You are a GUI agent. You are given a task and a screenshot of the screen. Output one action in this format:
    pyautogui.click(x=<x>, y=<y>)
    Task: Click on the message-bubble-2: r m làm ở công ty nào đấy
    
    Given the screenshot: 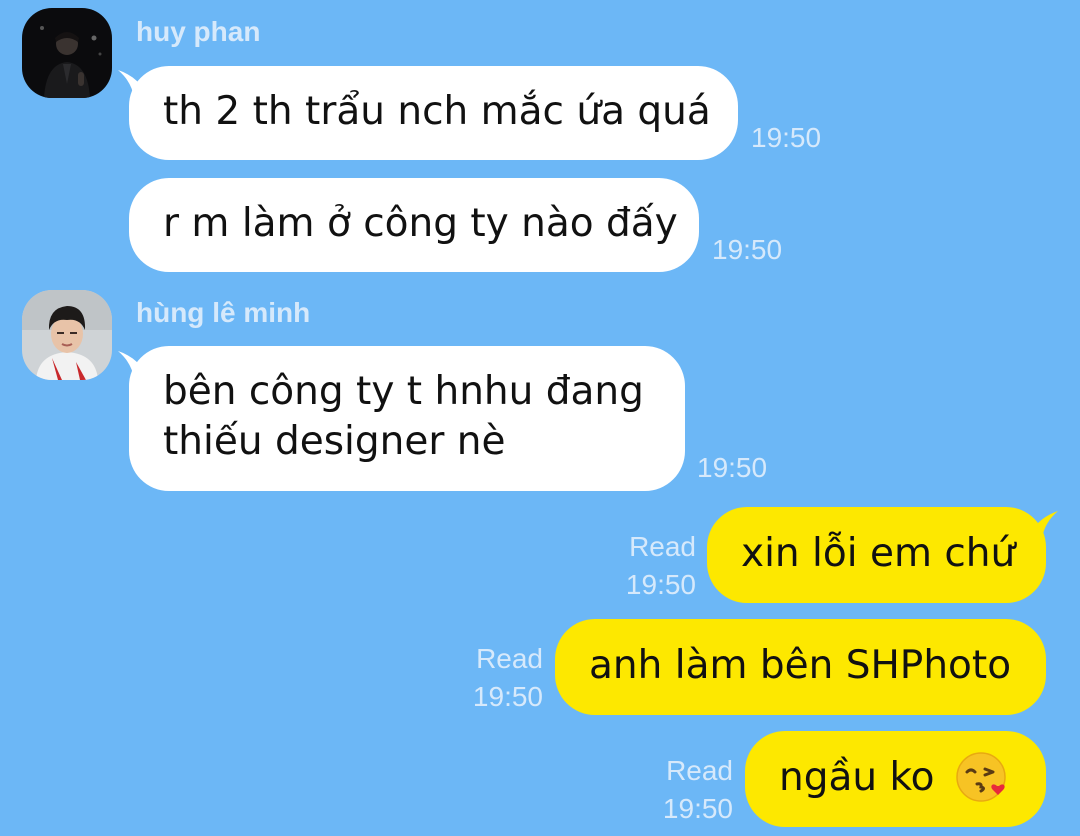 What is the action you would take?
    pyautogui.click(x=414, y=225)
    